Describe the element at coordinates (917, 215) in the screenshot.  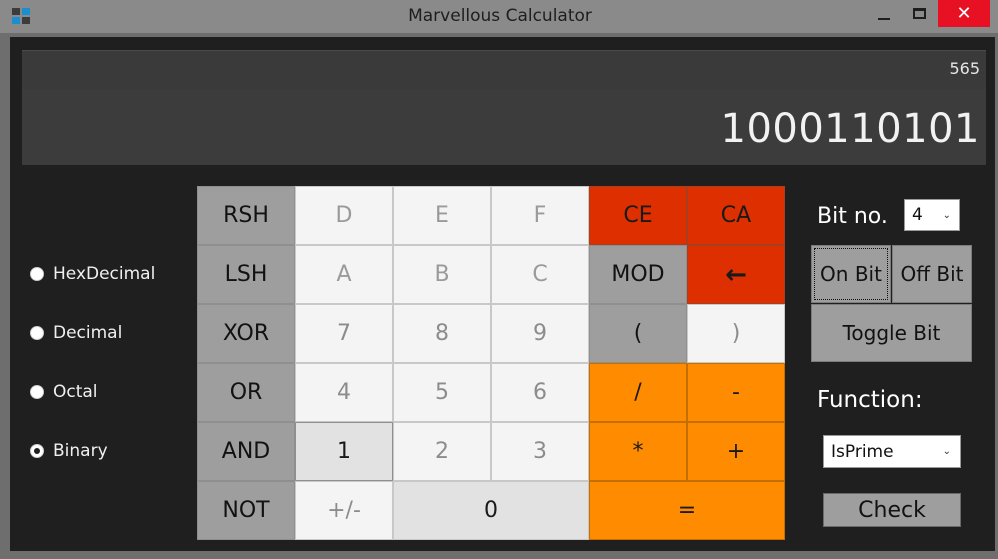
I see `bit-number-value: 4` at that location.